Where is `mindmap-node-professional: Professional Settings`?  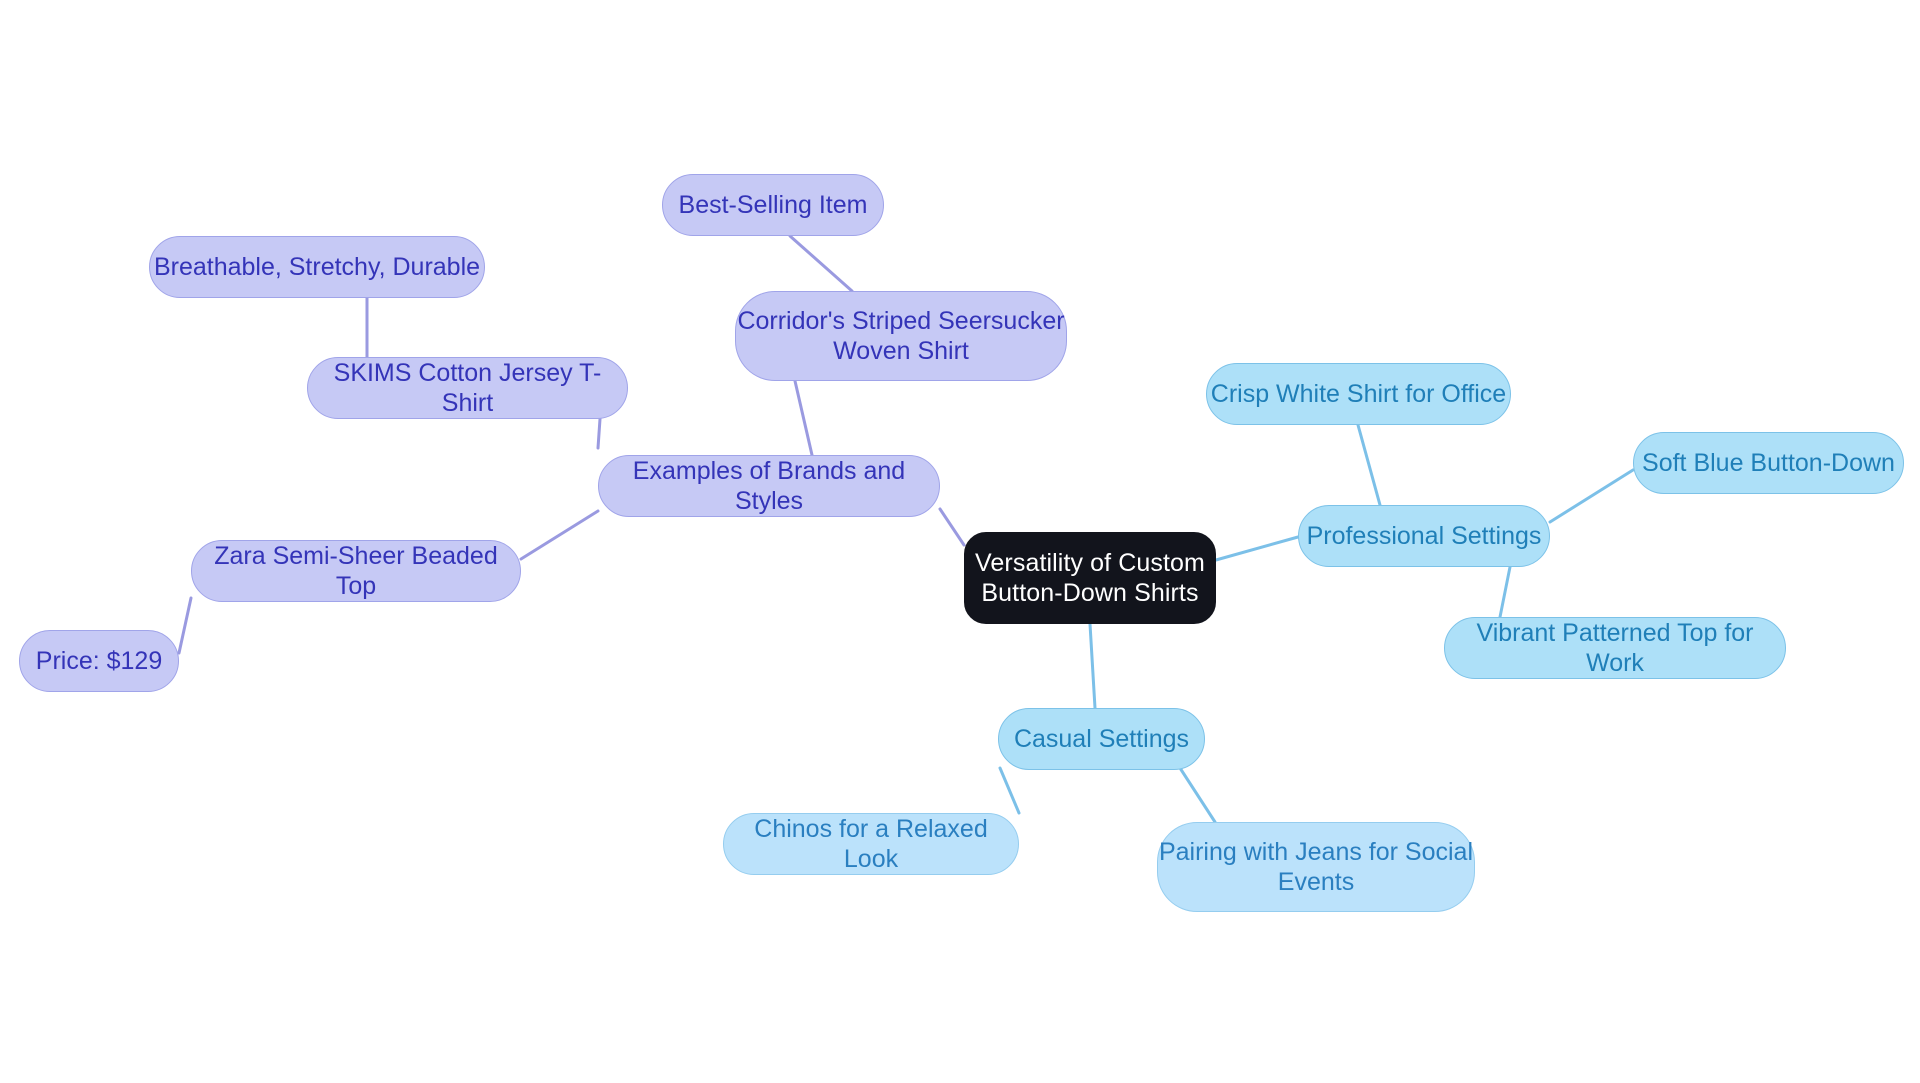
mindmap-node-professional: Professional Settings is located at coordinates (1424, 536).